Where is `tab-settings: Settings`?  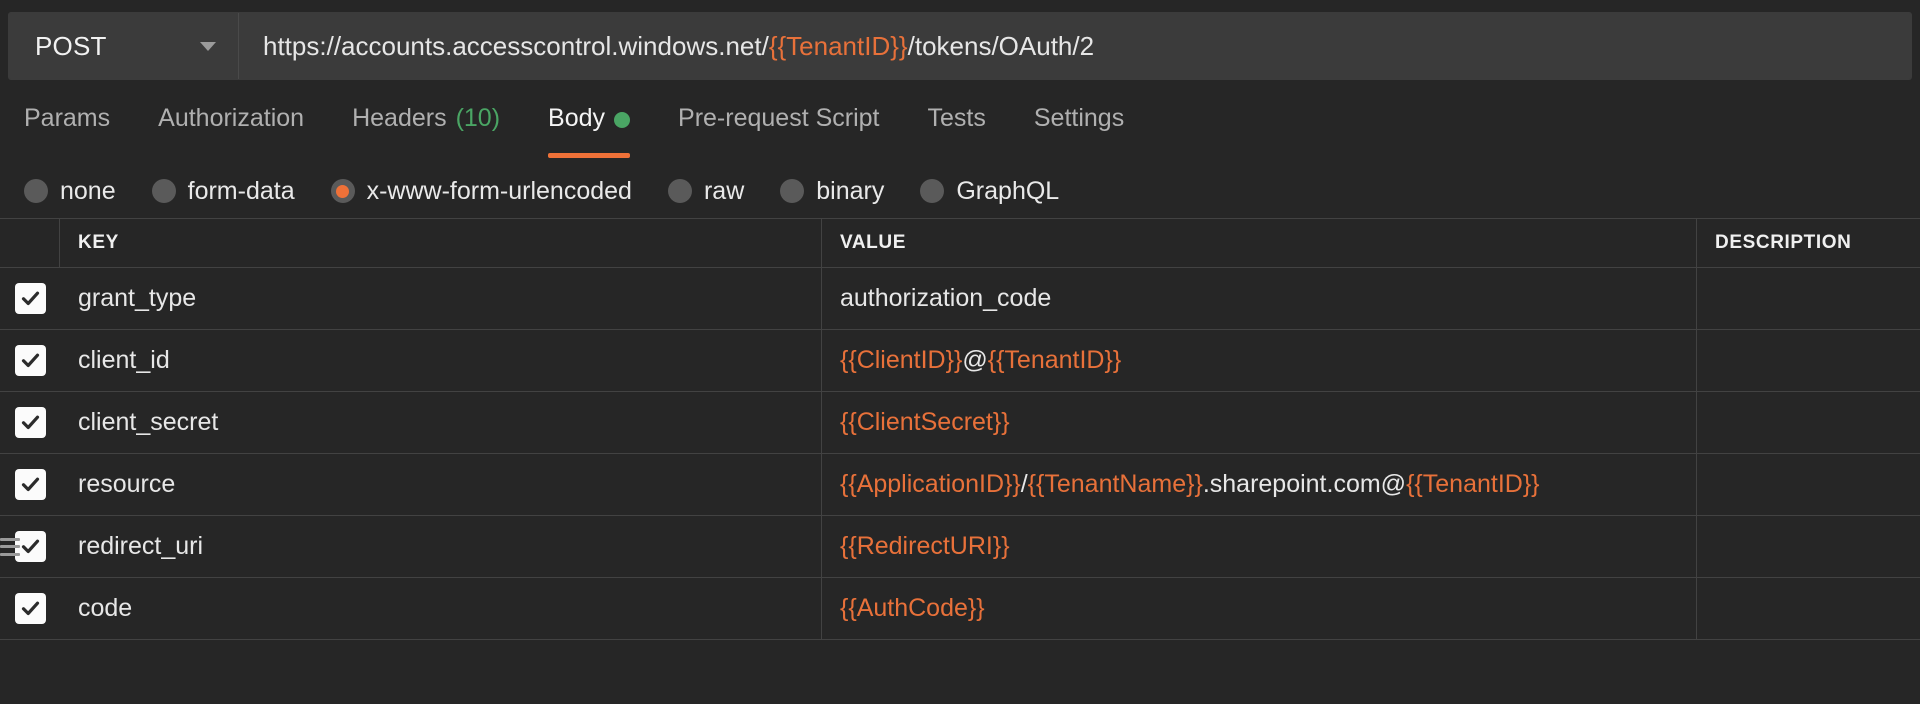
tab-settings: Settings is located at coordinates (1079, 131).